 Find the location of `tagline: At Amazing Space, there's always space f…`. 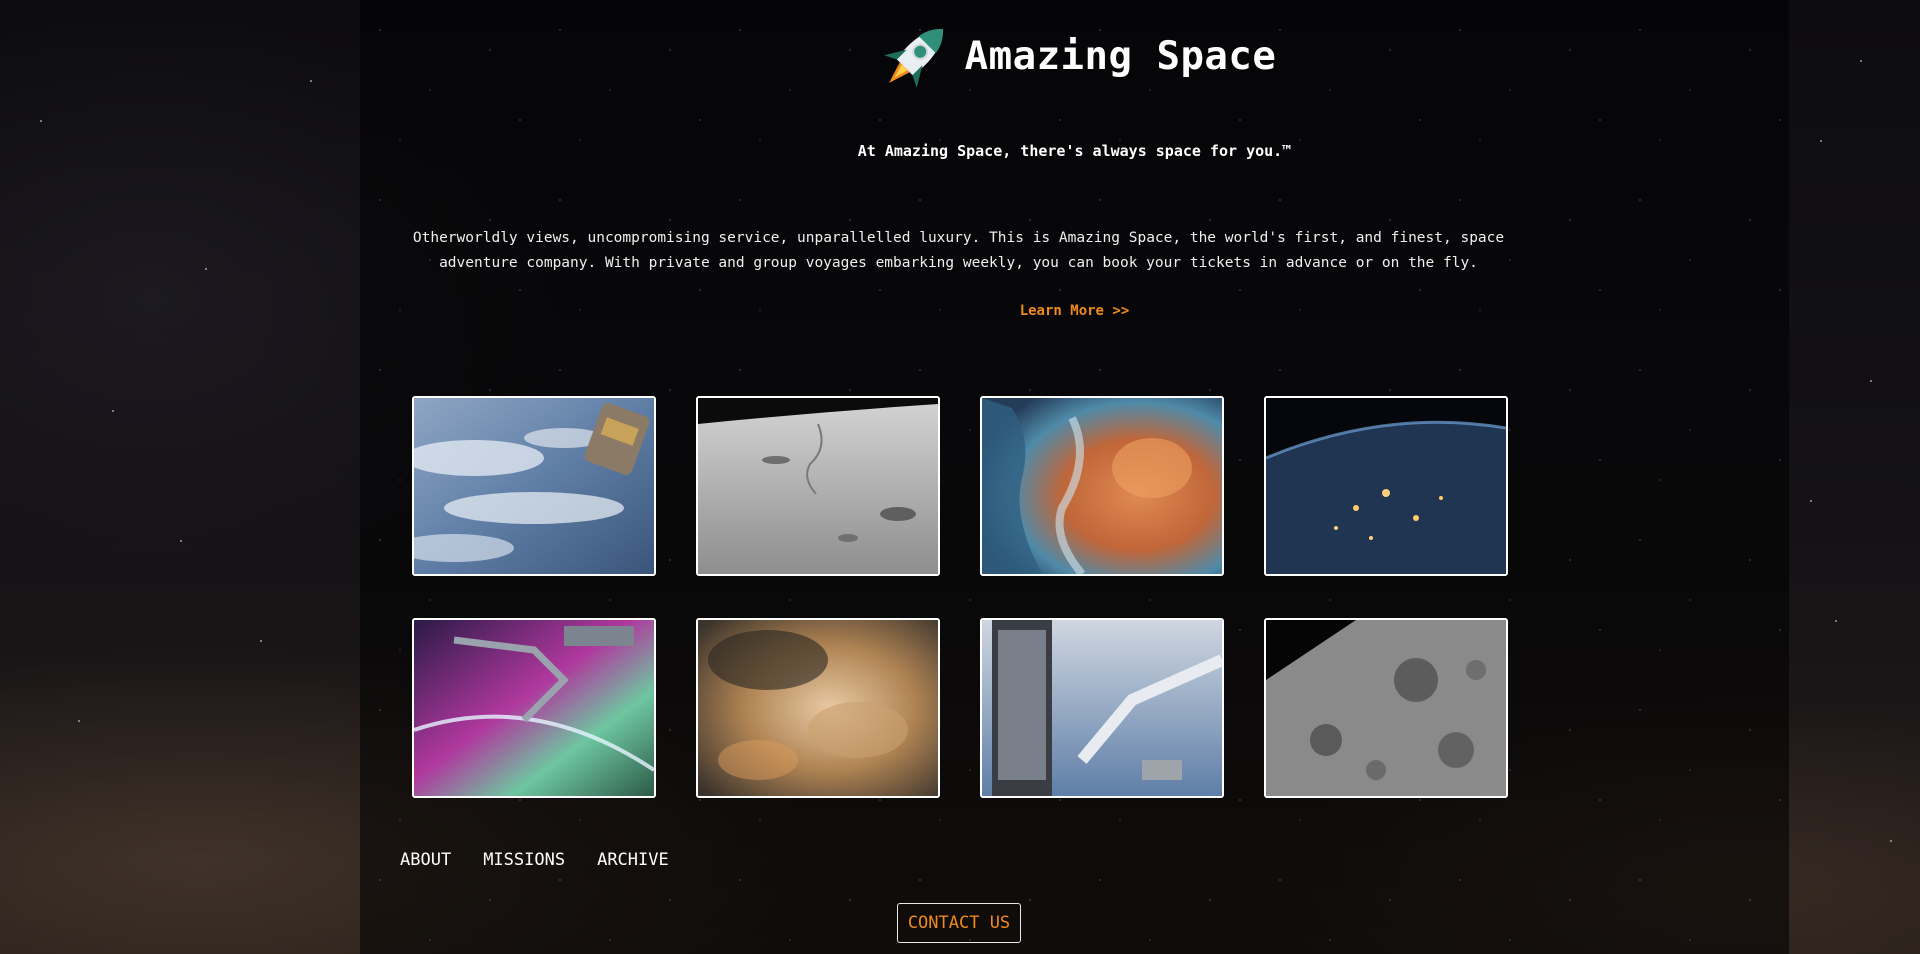

tagline: At Amazing Space, there's always space f… is located at coordinates (1074, 151).